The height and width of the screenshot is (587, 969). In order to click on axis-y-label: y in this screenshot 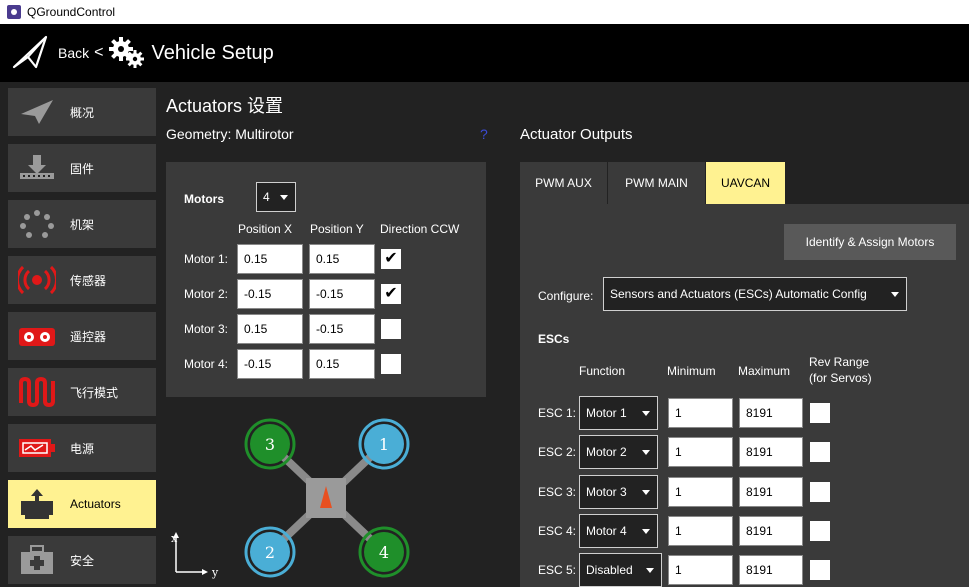, I will do `click(215, 572)`.